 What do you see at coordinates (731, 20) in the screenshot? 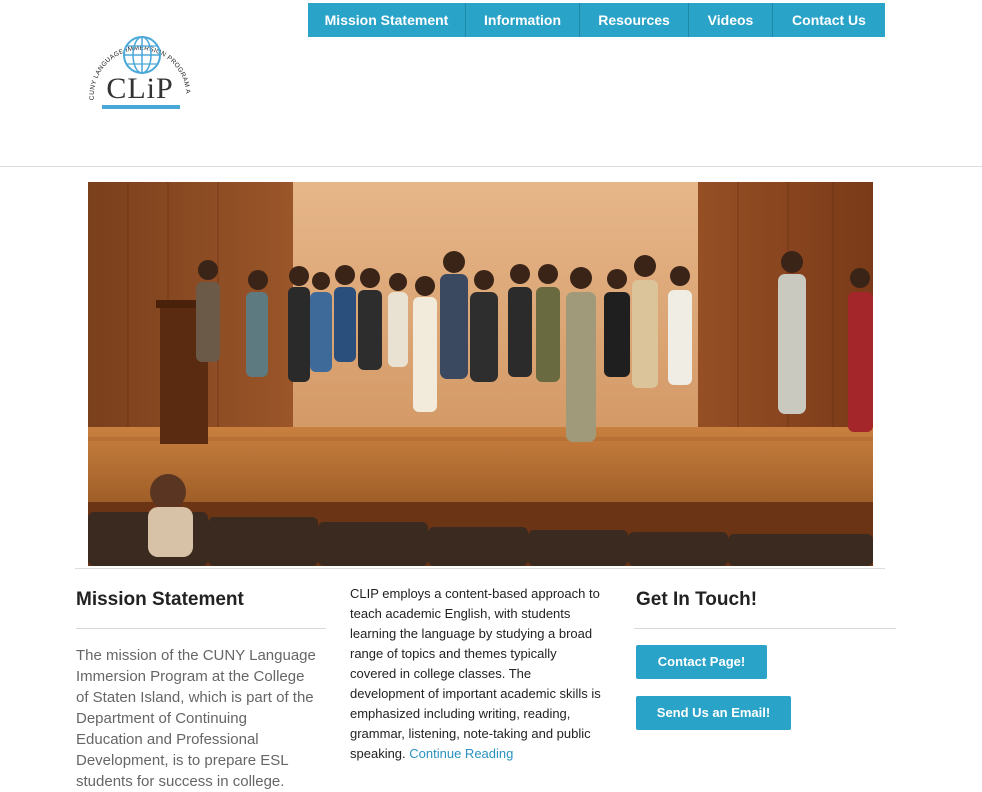
I see `nav-videos: Videos` at bounding box center [731, 20].